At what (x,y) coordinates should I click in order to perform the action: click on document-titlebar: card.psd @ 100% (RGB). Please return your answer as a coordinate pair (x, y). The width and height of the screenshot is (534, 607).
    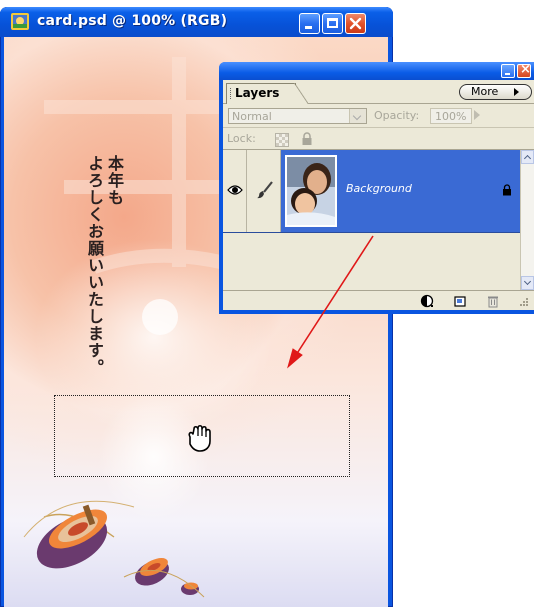
    Looking at the image, I should click on (196, 22).